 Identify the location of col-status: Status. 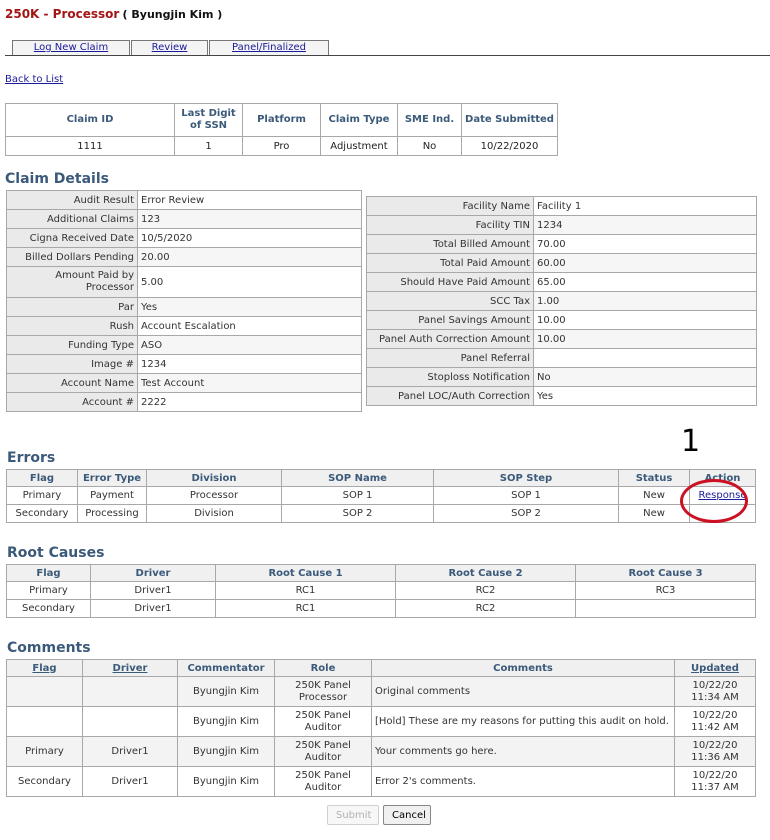
(654, 478).